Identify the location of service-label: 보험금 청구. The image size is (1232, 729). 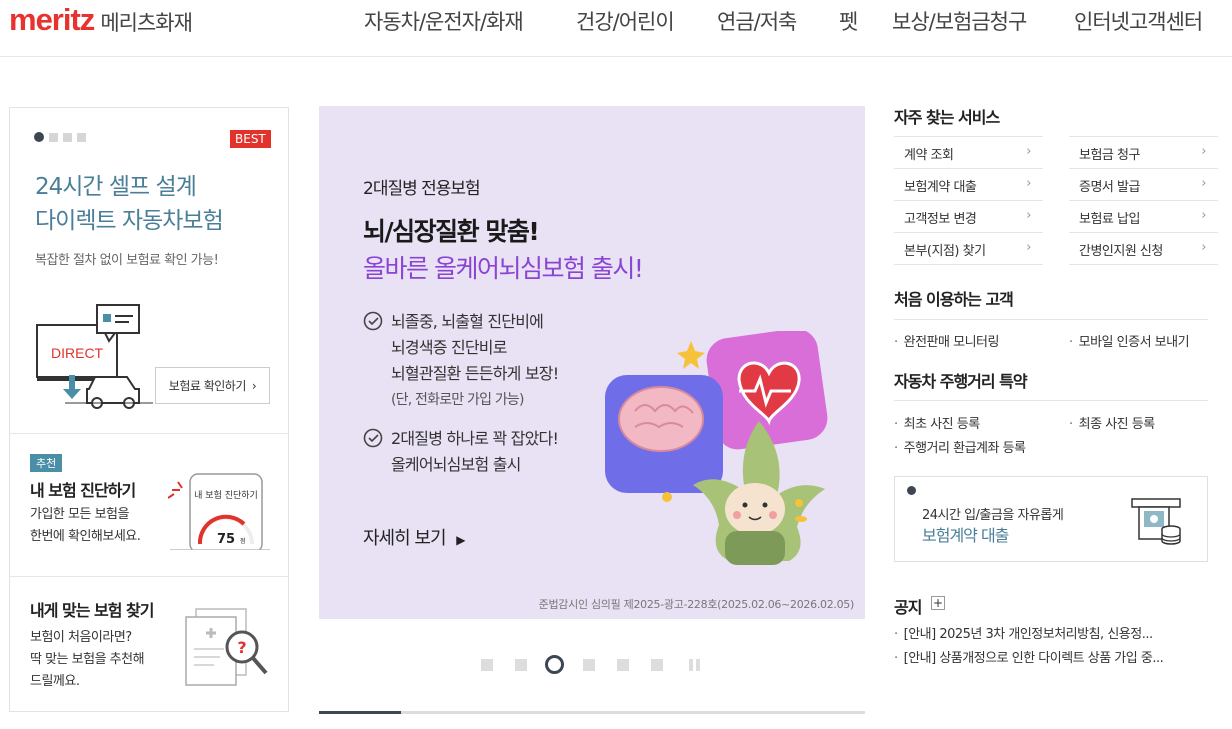
(1109, 155).